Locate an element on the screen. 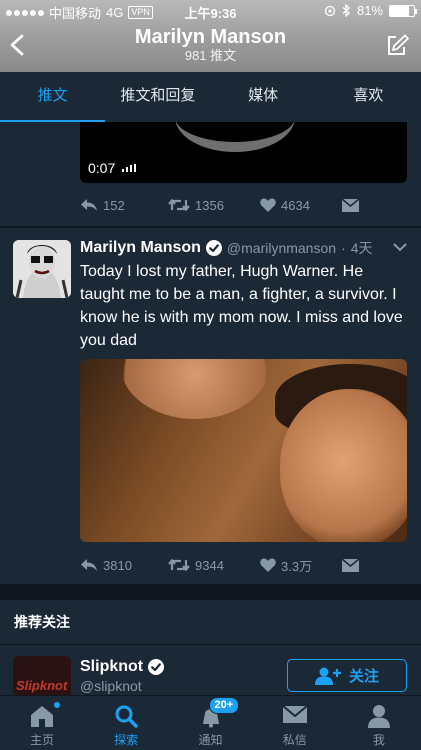 This screenshot has width=421, height=750. profile-icon is located at coordinates (378, 716).